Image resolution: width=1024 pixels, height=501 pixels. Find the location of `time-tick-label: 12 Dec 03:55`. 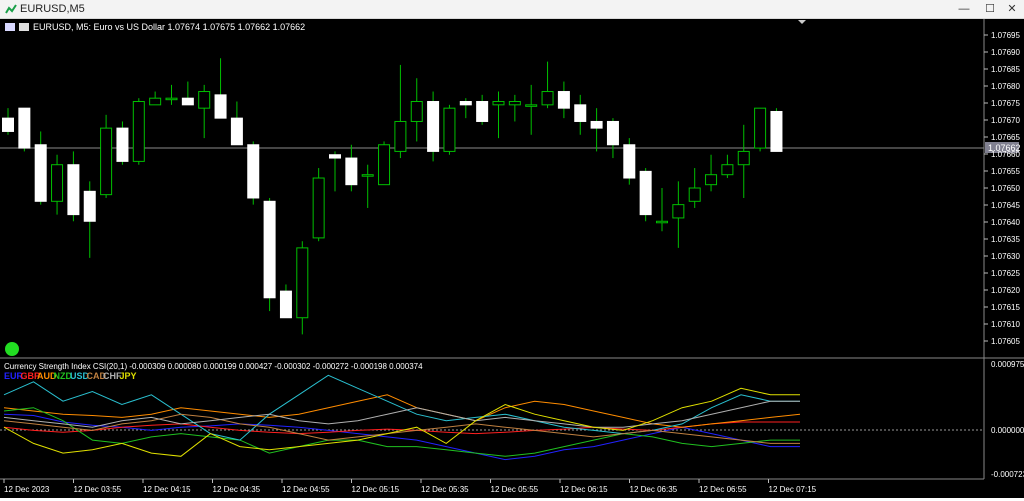

time-tick-label: 12 Dec 03:55 is located at coordinates (98, 489).